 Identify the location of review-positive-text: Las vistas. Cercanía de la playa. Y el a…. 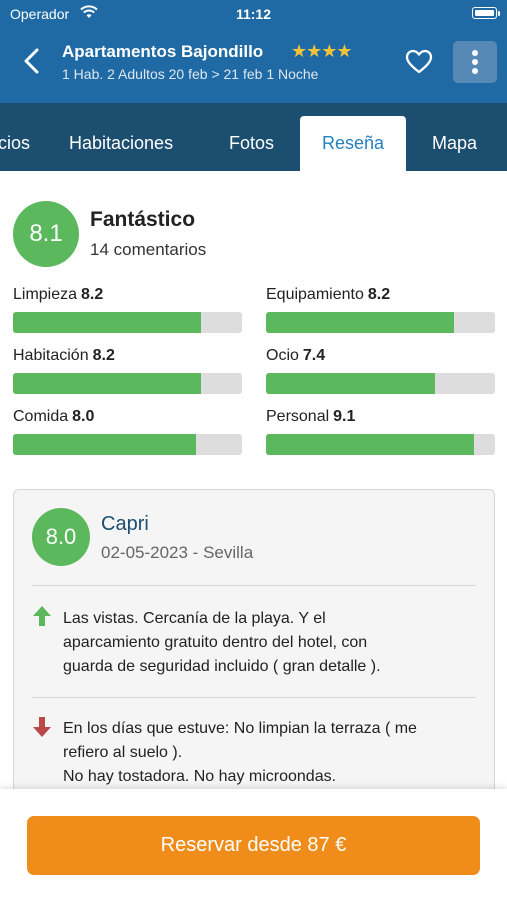
(270, 643).